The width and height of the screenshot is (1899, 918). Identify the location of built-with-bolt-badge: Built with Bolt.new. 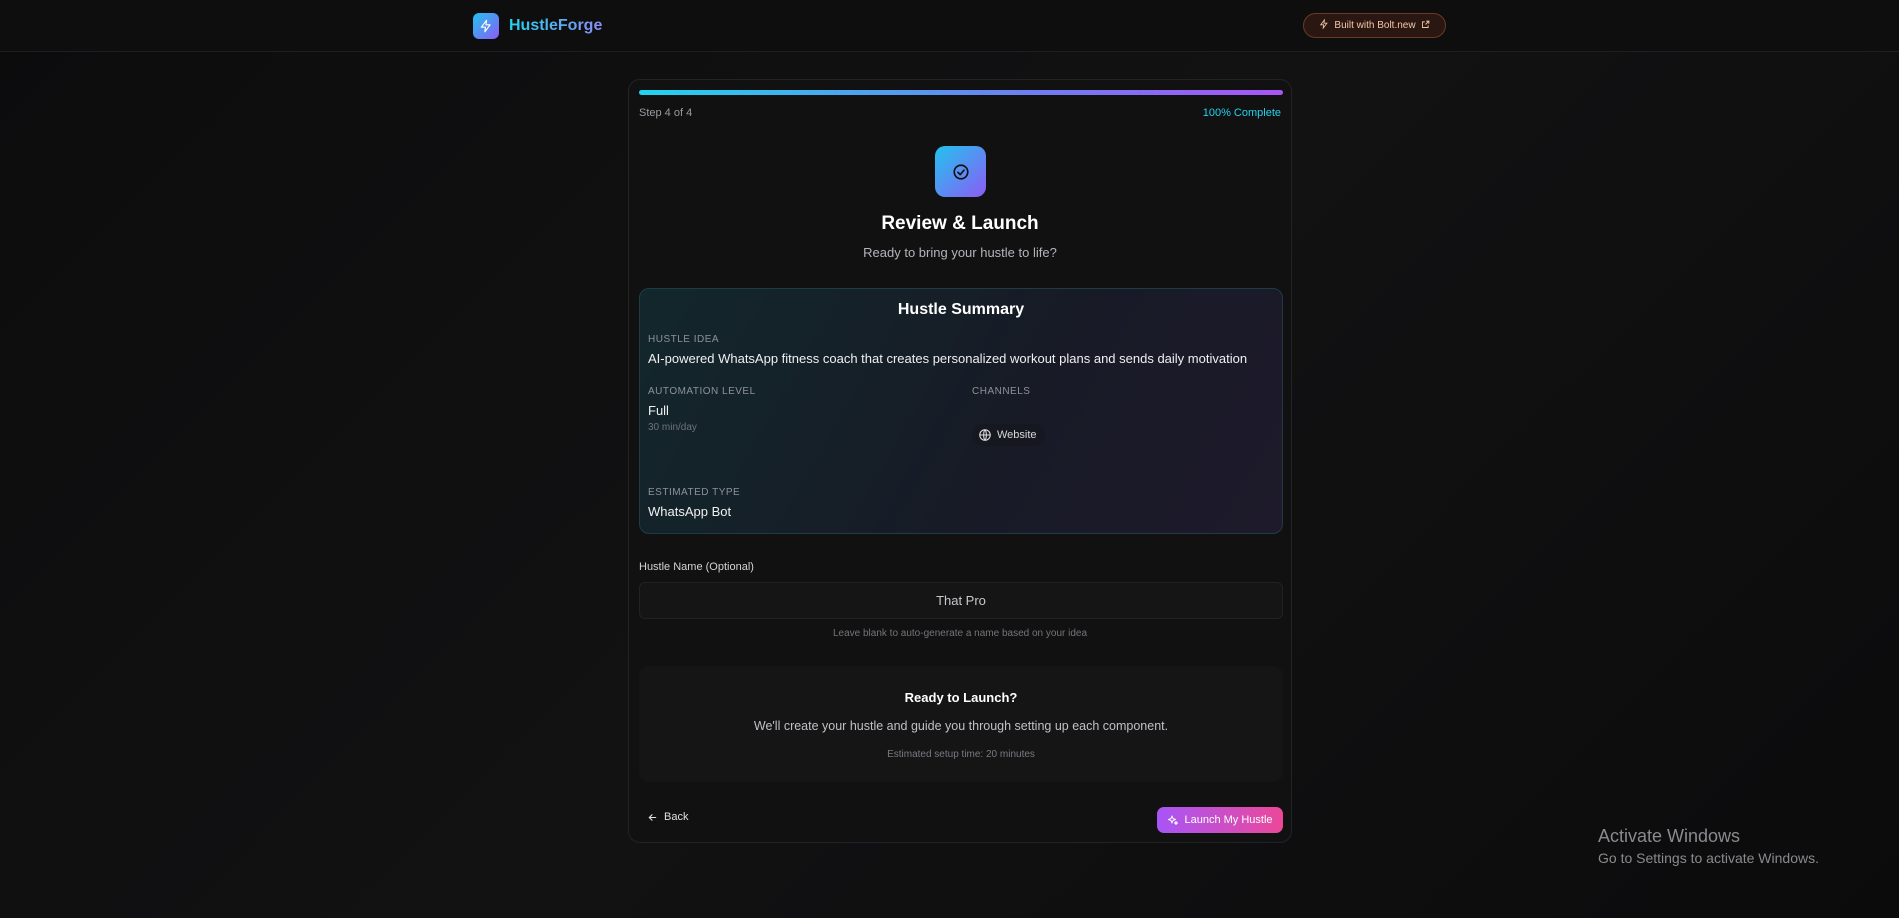
(1374, 25).